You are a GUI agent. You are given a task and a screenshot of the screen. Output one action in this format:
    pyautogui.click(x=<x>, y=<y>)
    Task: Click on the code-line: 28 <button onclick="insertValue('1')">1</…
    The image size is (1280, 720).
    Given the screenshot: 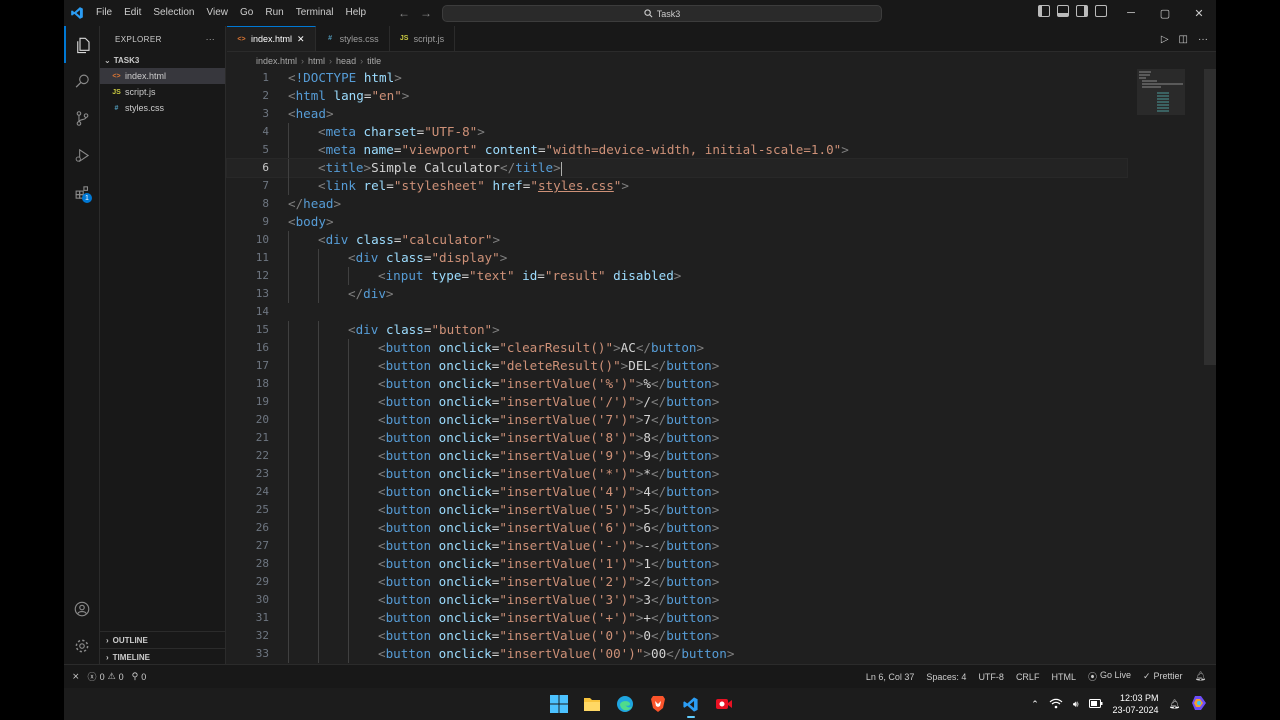 What is the action you would take?
    pyautogui.click(x=677, y=564)
    